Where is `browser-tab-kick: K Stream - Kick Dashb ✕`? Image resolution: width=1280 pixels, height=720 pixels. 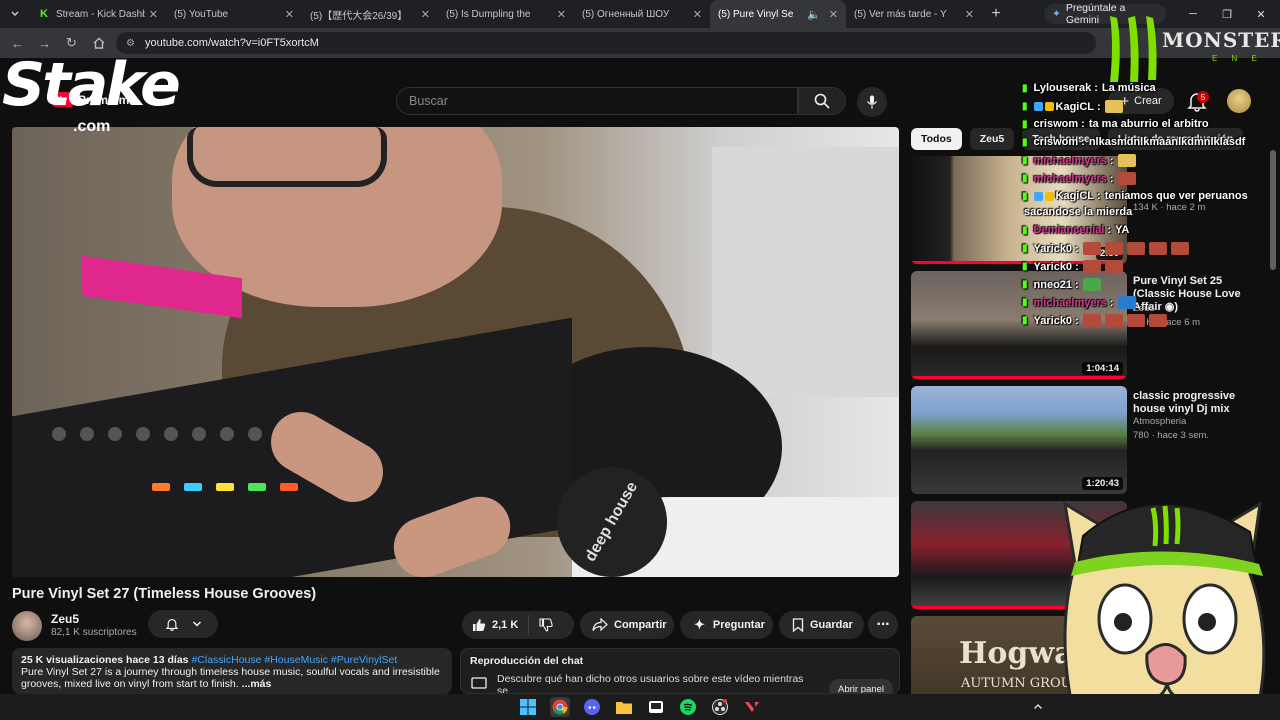 browser-tab-kick: K Stream - Kick Dashb ✕ is located at coordinates (98, 14).